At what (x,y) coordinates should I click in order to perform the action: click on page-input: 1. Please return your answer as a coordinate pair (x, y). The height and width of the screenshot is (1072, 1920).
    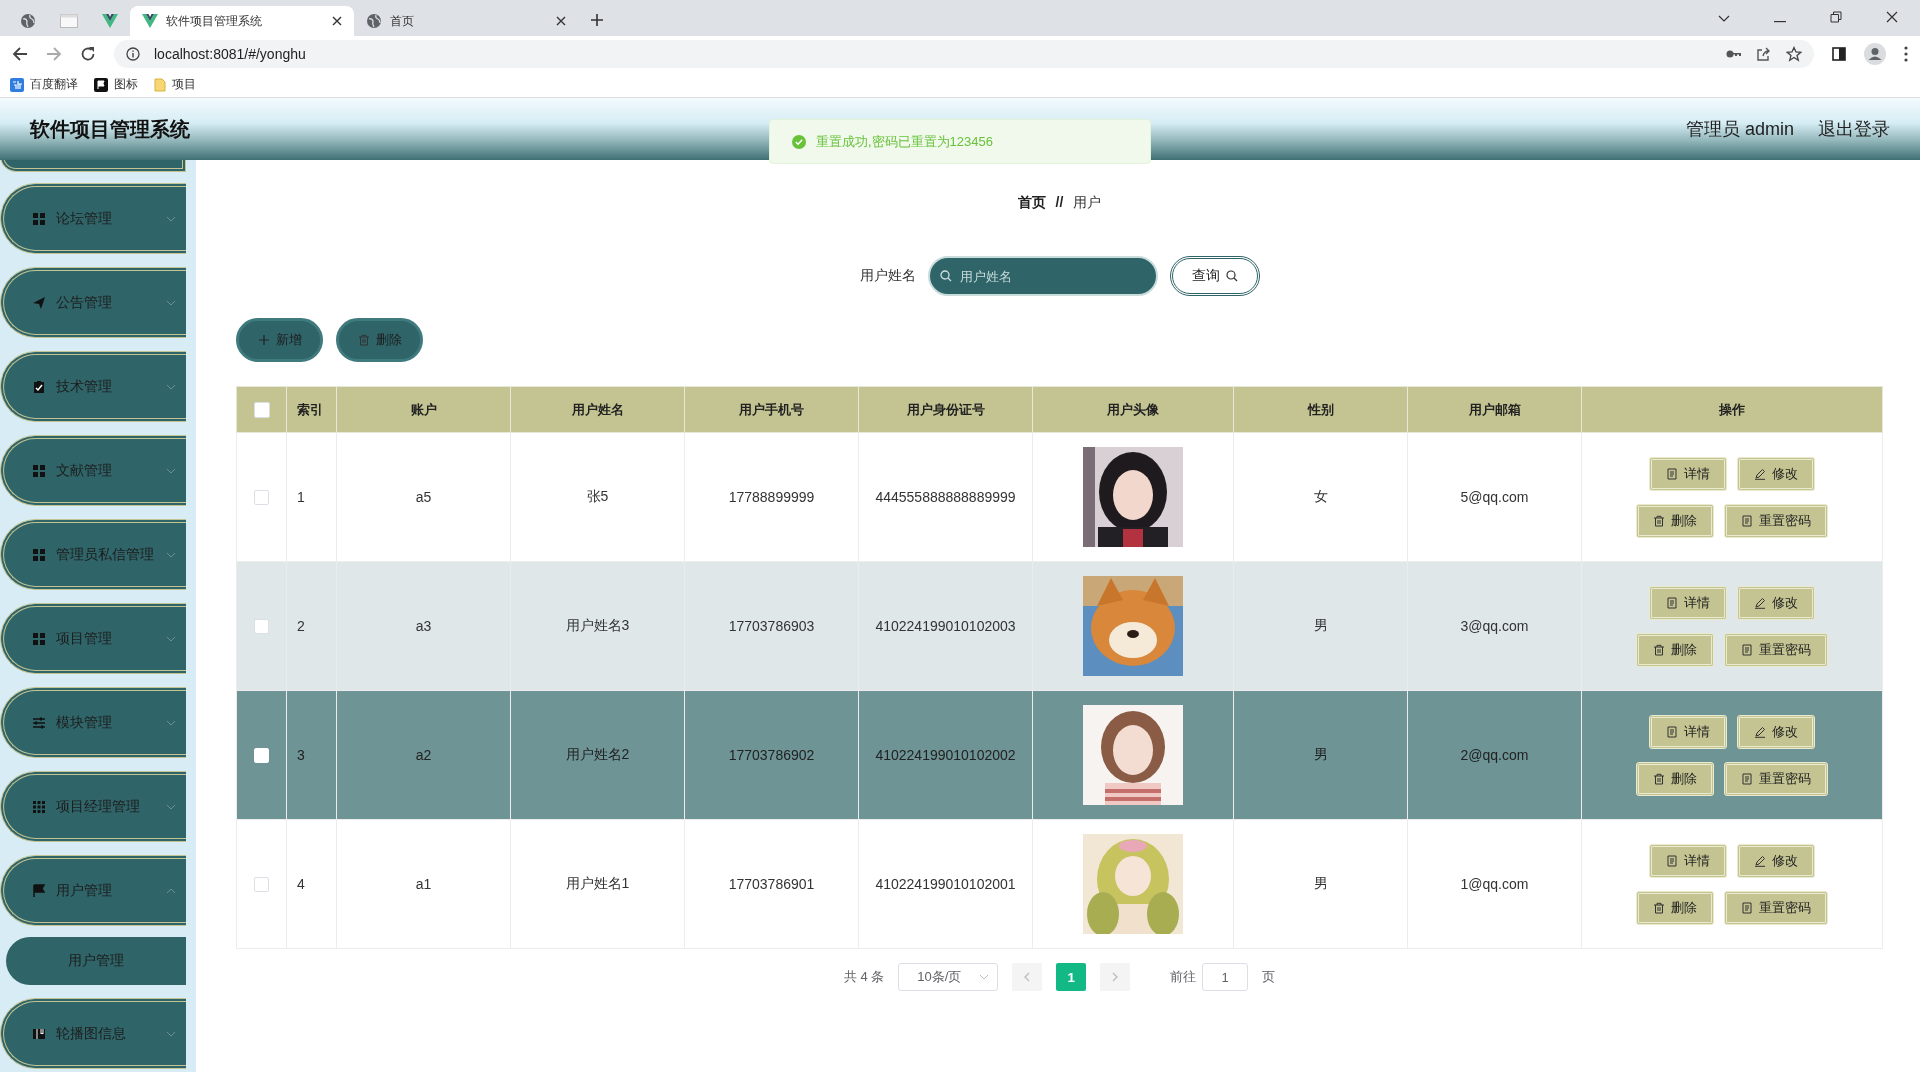
    Looking at the image, I should click on (1225, 977).